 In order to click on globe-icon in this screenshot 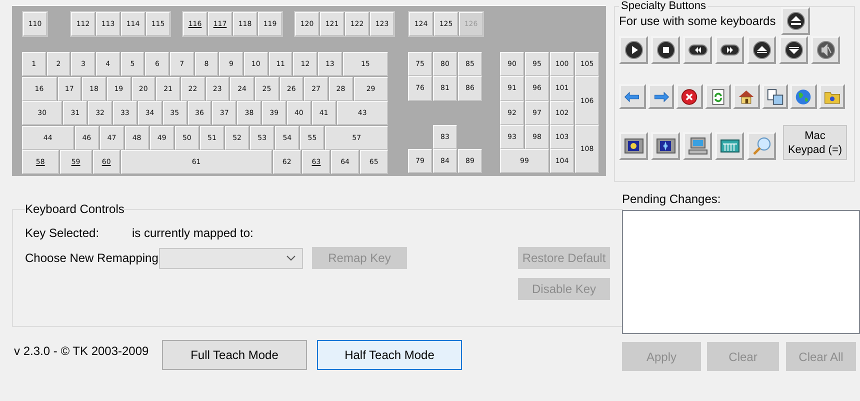, I will do `click(803, 96)`.